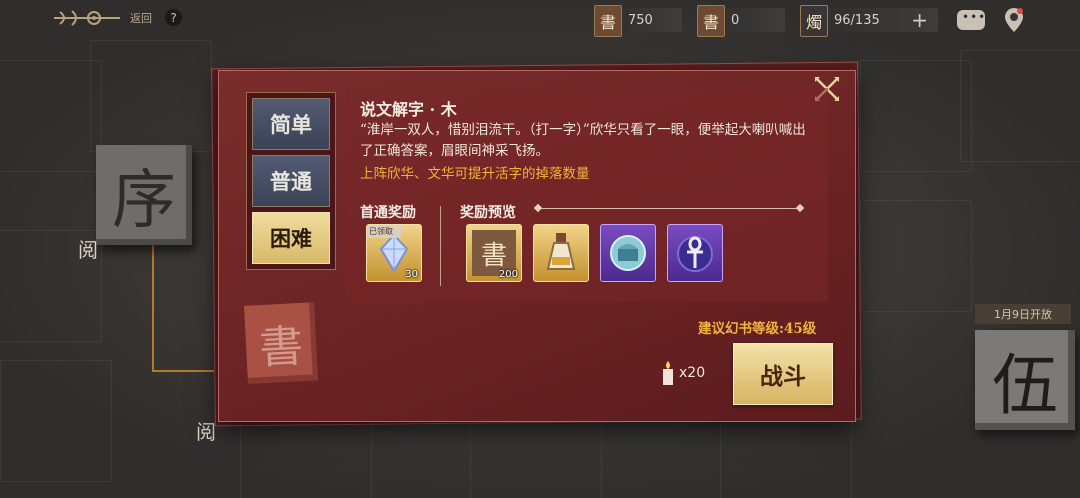 The width and height of the screenshot is (1080, 498). What do you see at coordinates (814, 21) in the screenshot?
I see `candle-icon: 燭` at bounding box center [814, 21].